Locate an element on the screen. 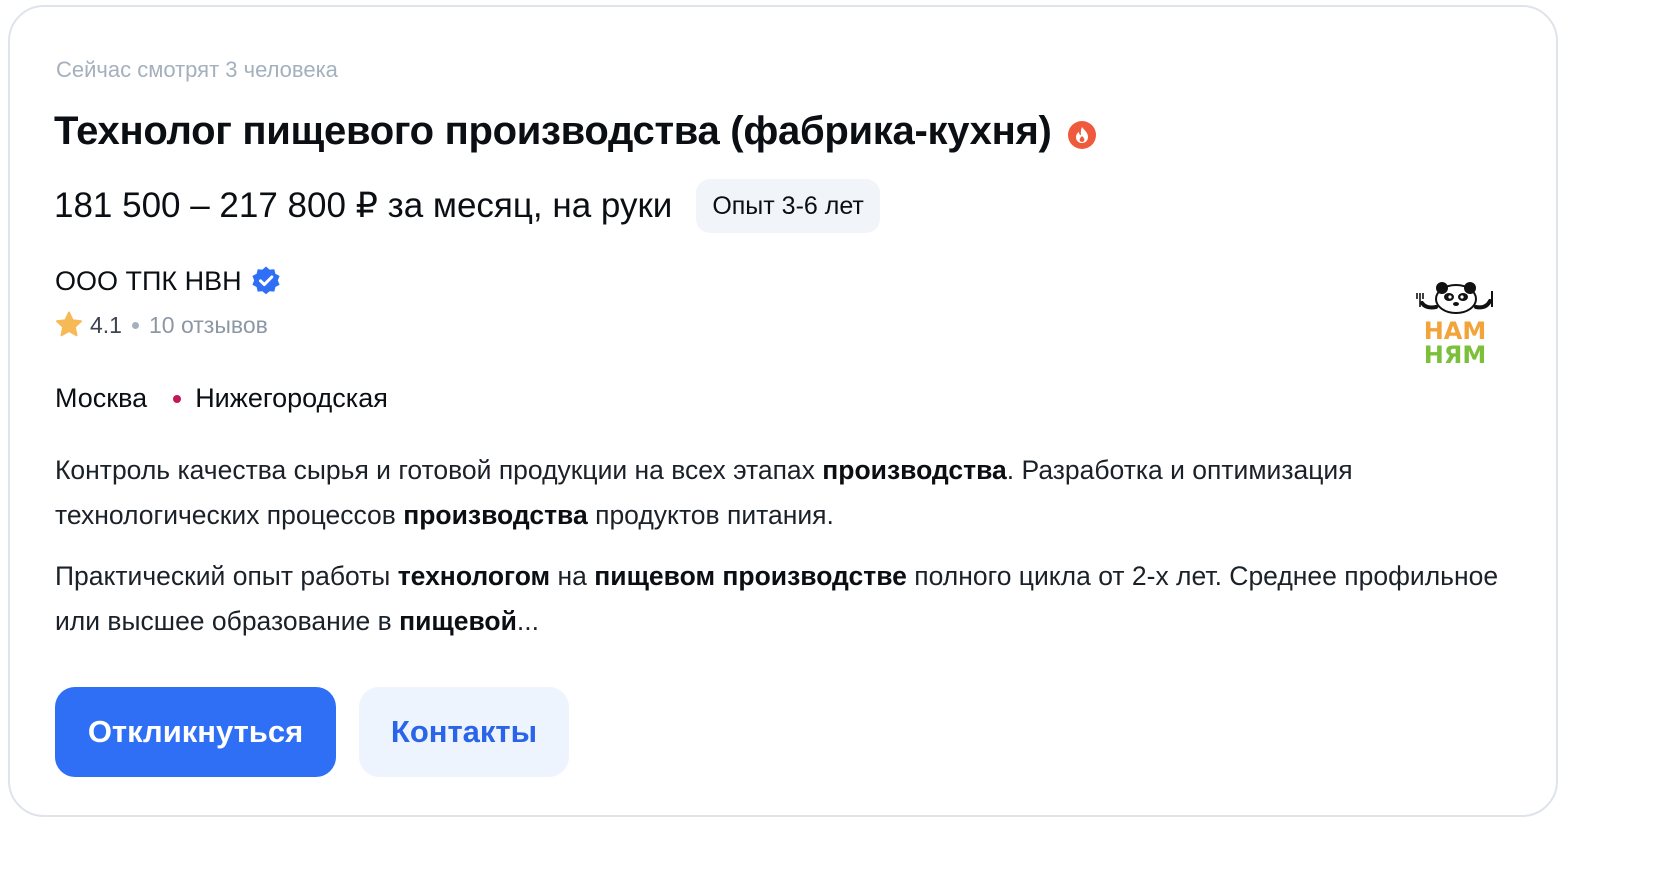 The width and height of the screenshot is (1660, 876). description-text: на is located at coordinates (572, 576).